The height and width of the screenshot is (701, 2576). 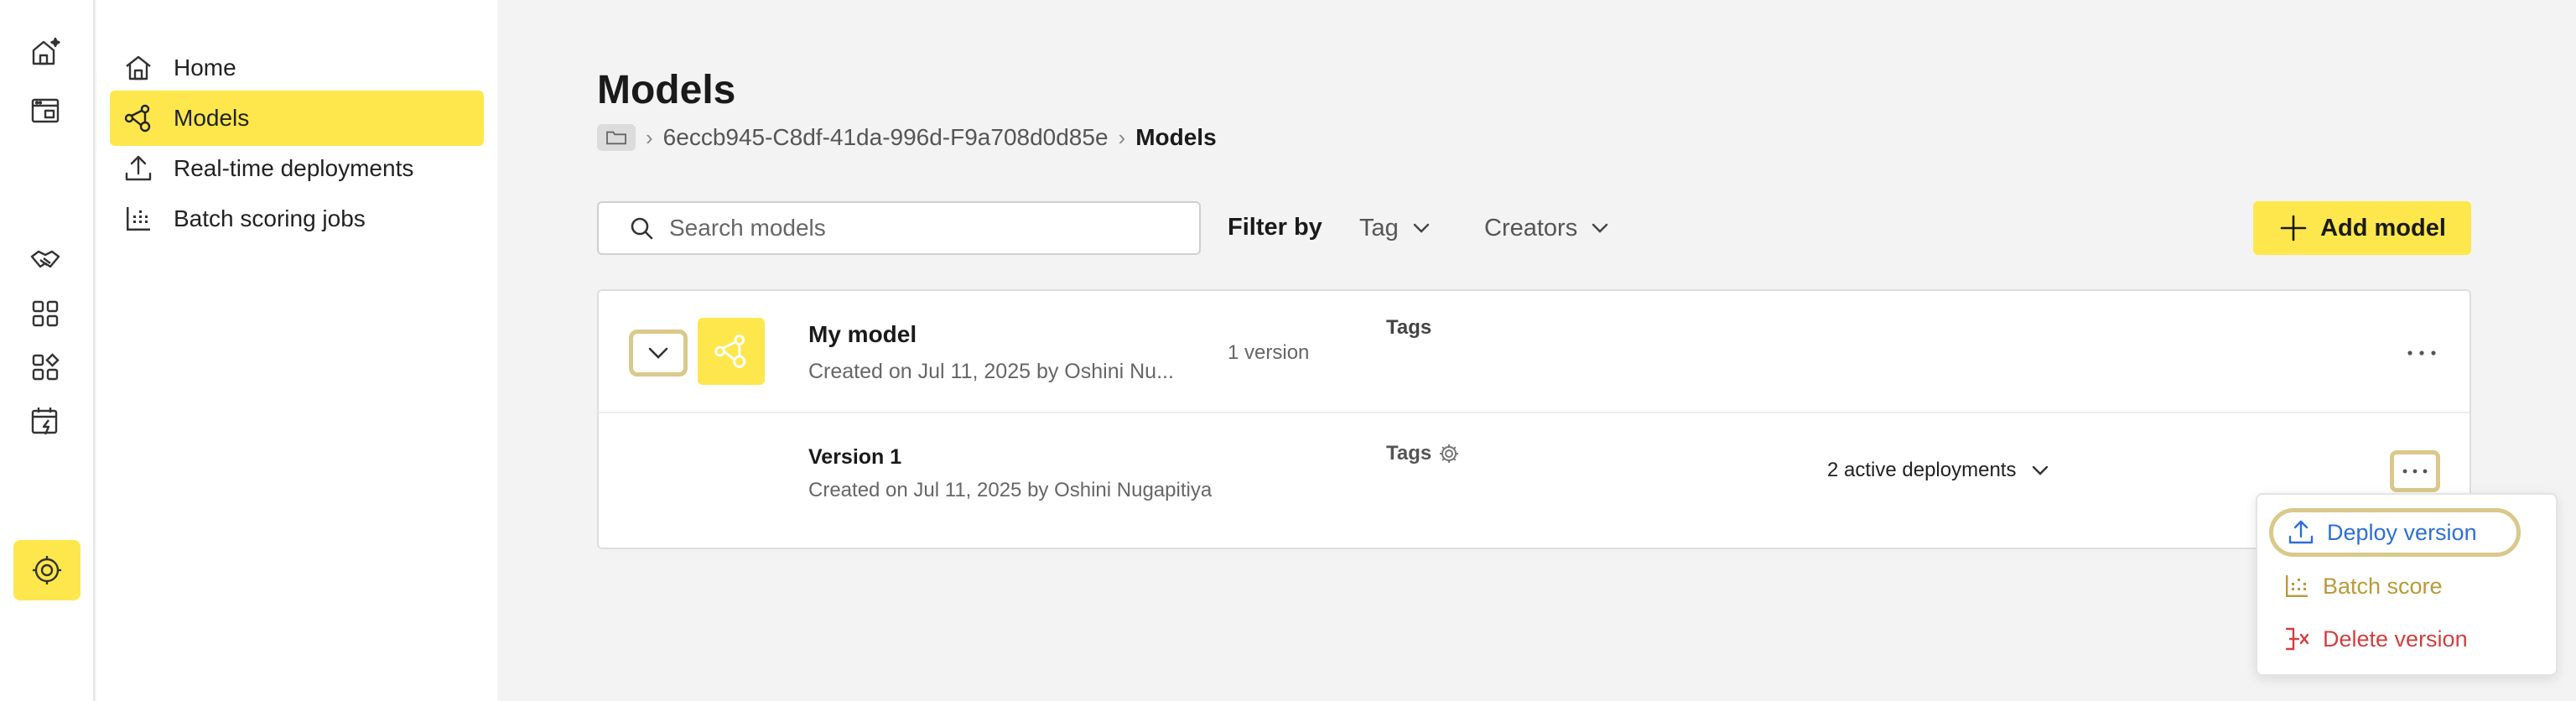 I want to click on apps-grid-icon, so click(x=45, y=313).